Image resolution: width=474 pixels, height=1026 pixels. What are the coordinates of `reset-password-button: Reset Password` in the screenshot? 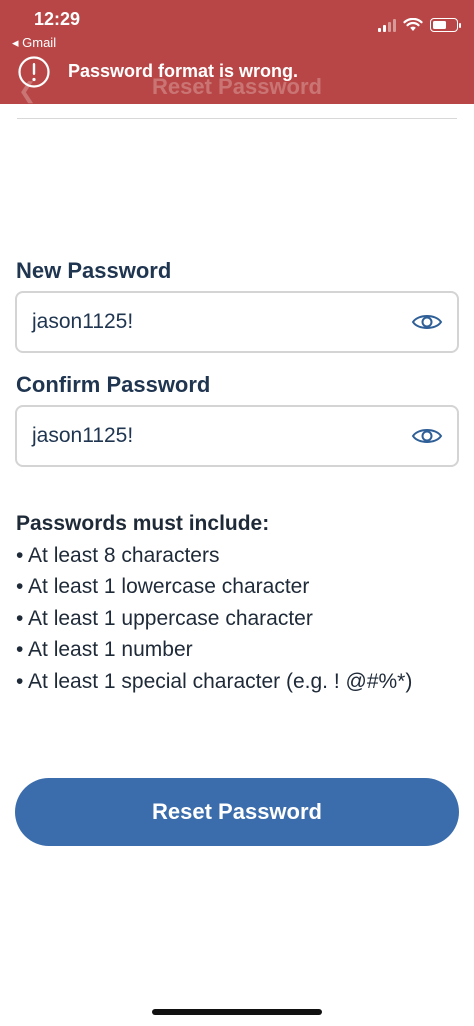 It's located at (237, 812).